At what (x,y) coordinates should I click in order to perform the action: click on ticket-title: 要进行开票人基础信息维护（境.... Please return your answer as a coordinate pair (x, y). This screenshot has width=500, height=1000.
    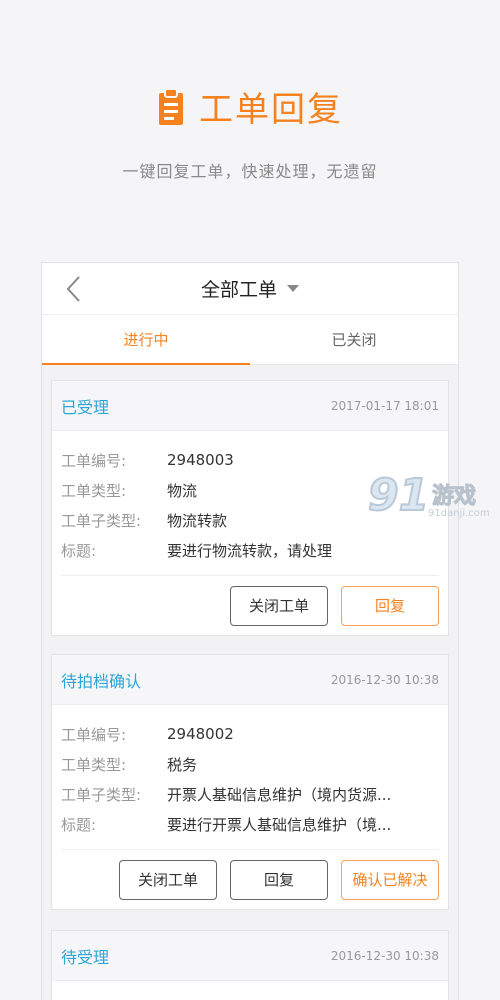
    Looking at the image, I should click on (279, 824).